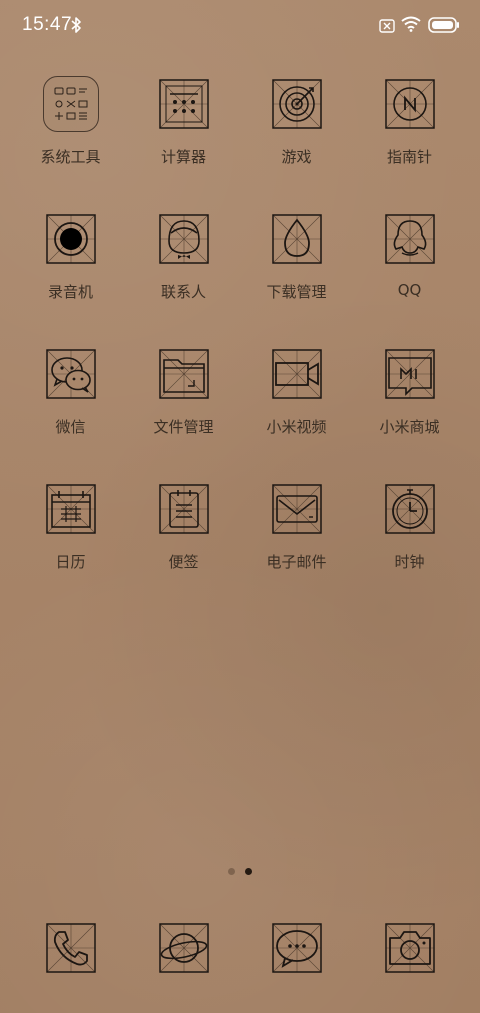 This screenshot has height=1013, width=480. Describe the element at coordinates (409, 157) in the screenshot. I see `app-label: 指南针` at that location.